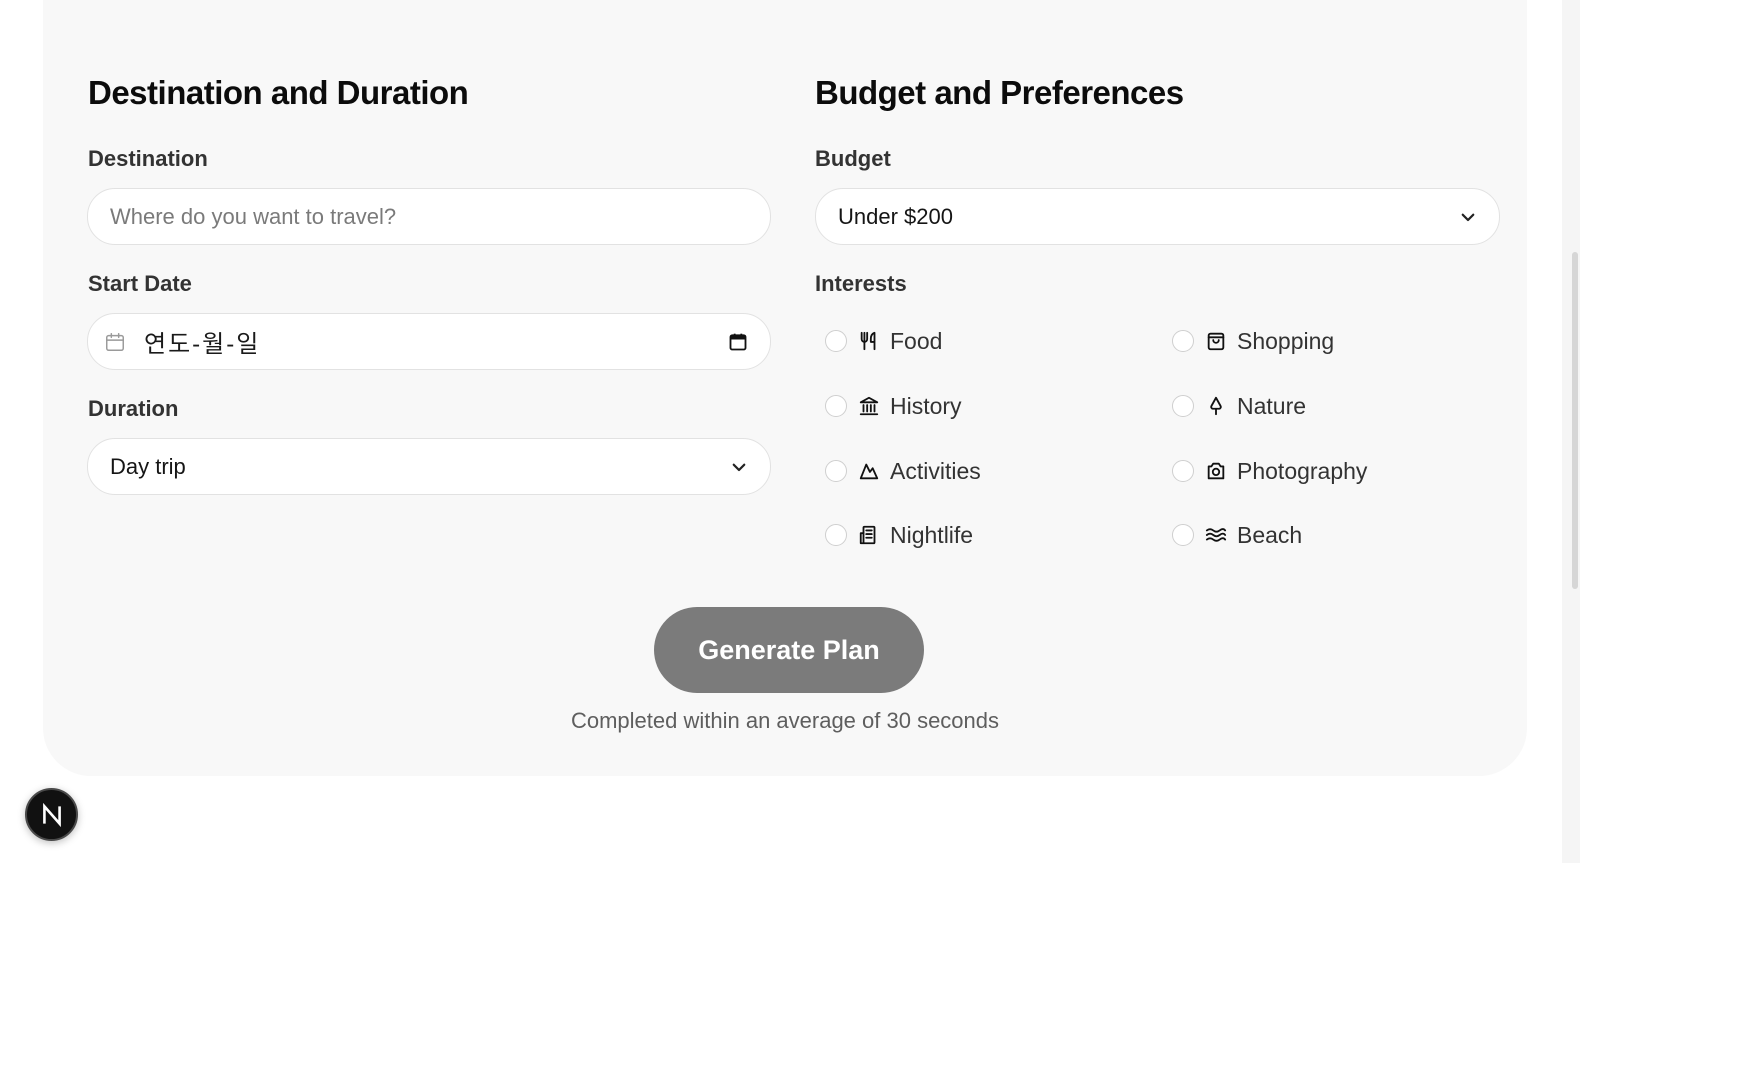  What do you see at coordinates (867, 535) in the screenshot?
I see `building-icon` at bounding box center [867, 535].